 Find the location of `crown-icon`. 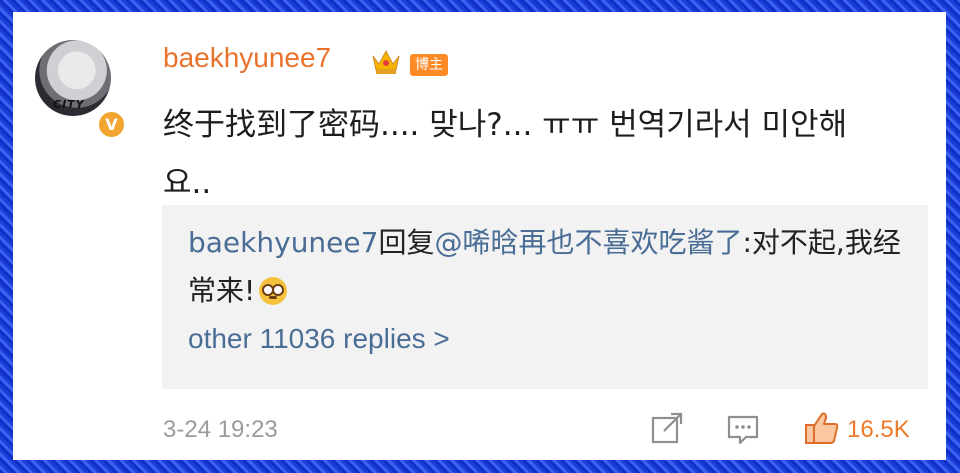

crown-icon is located at coordinates (386, 61).